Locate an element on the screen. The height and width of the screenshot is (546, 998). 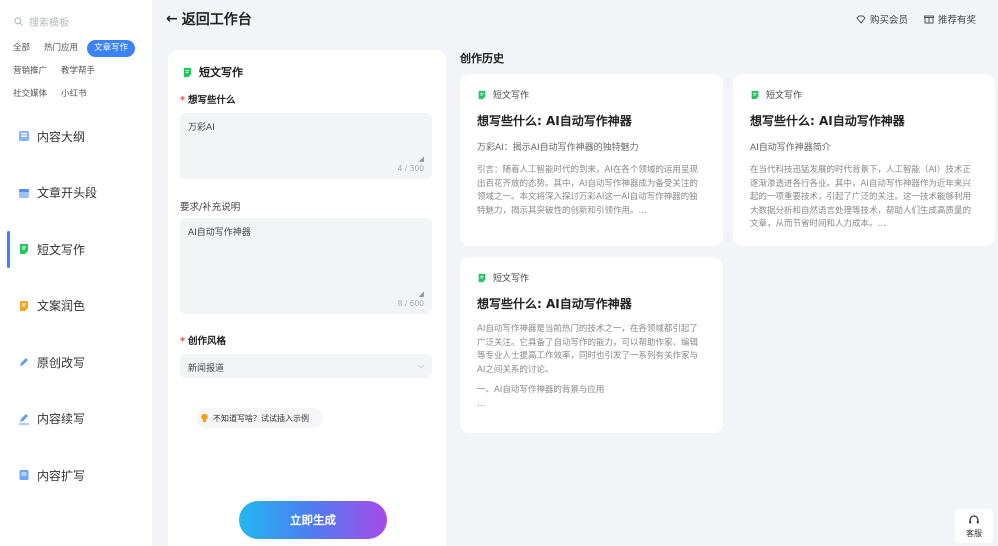
reward-button: 推荐有奖 is located at coordinates (949, 19).